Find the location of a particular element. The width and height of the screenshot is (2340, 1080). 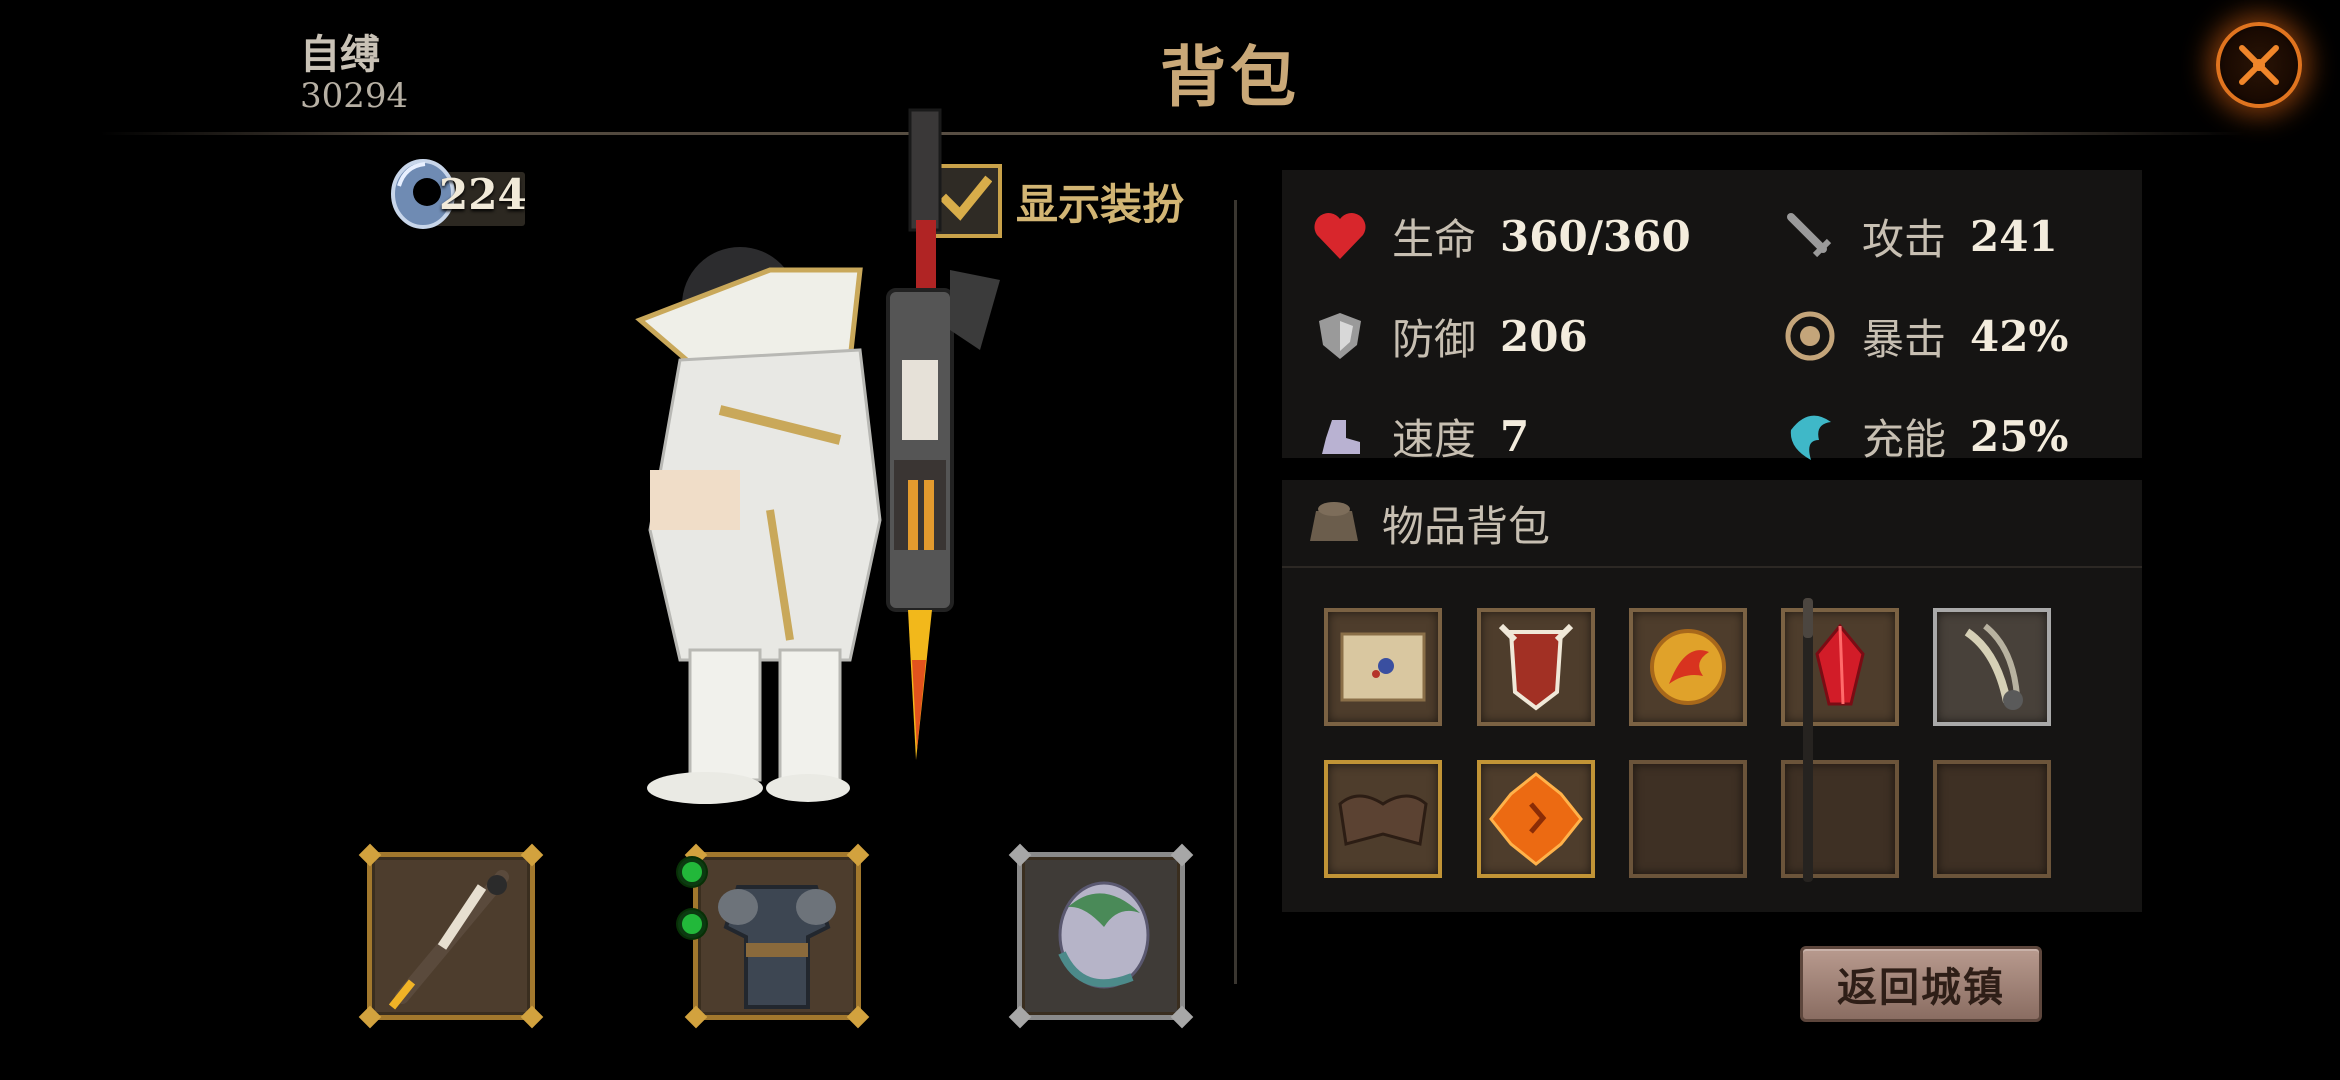

stat-defense-label: 防御 is located at coordinates (1434, 339).